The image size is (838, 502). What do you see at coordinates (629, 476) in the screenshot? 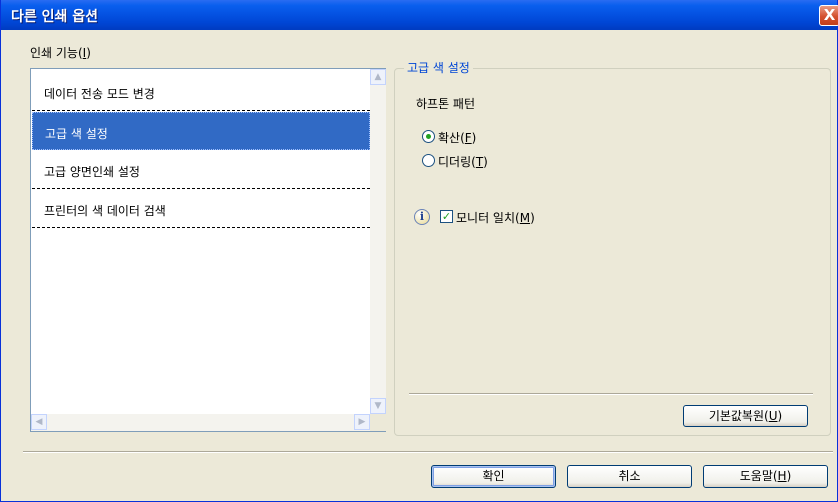
I see `cancel-button: 취소` at bounding box center [629, 476].